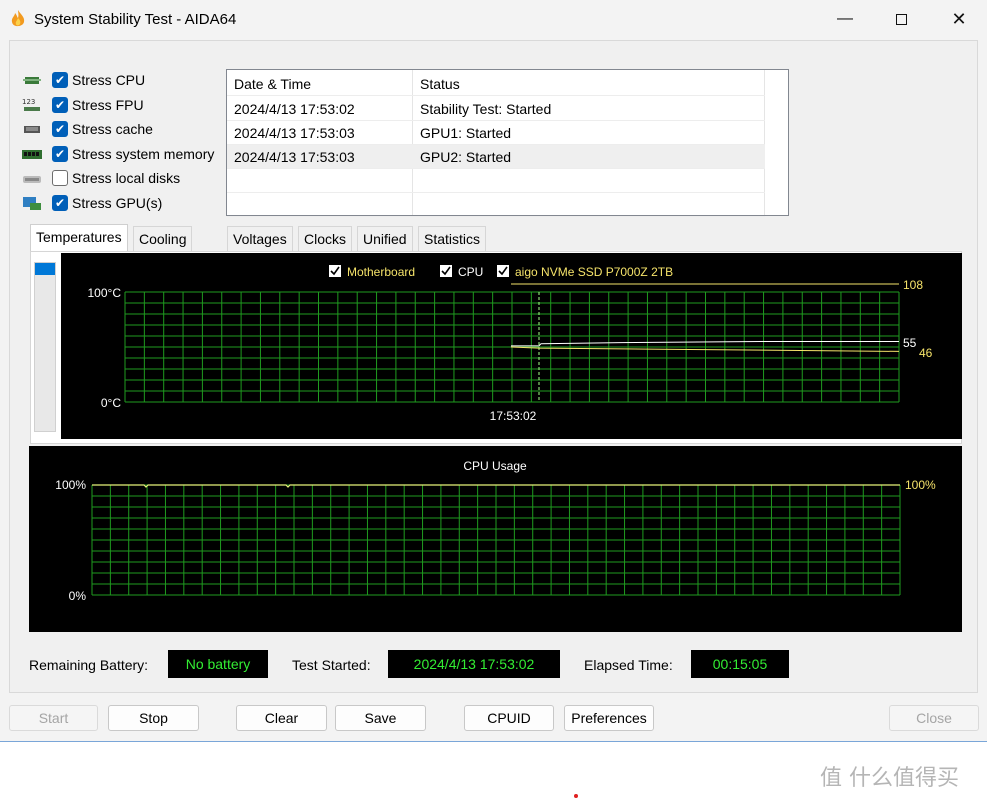  Describe the element at coordinates (18, 18) in the screenshot. I see `aida64-flame-icon` at that location.